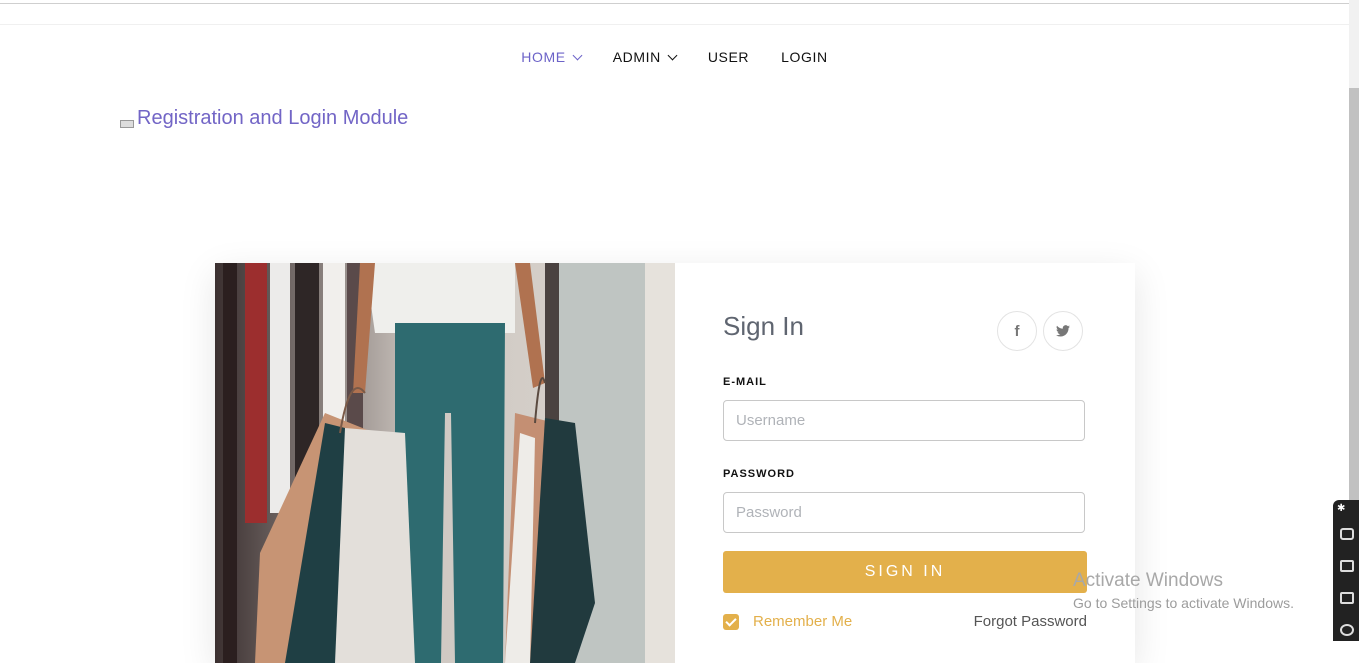  Describe the element at coordinates (904, 512) in the screenshot. I see `password-input` at that location.